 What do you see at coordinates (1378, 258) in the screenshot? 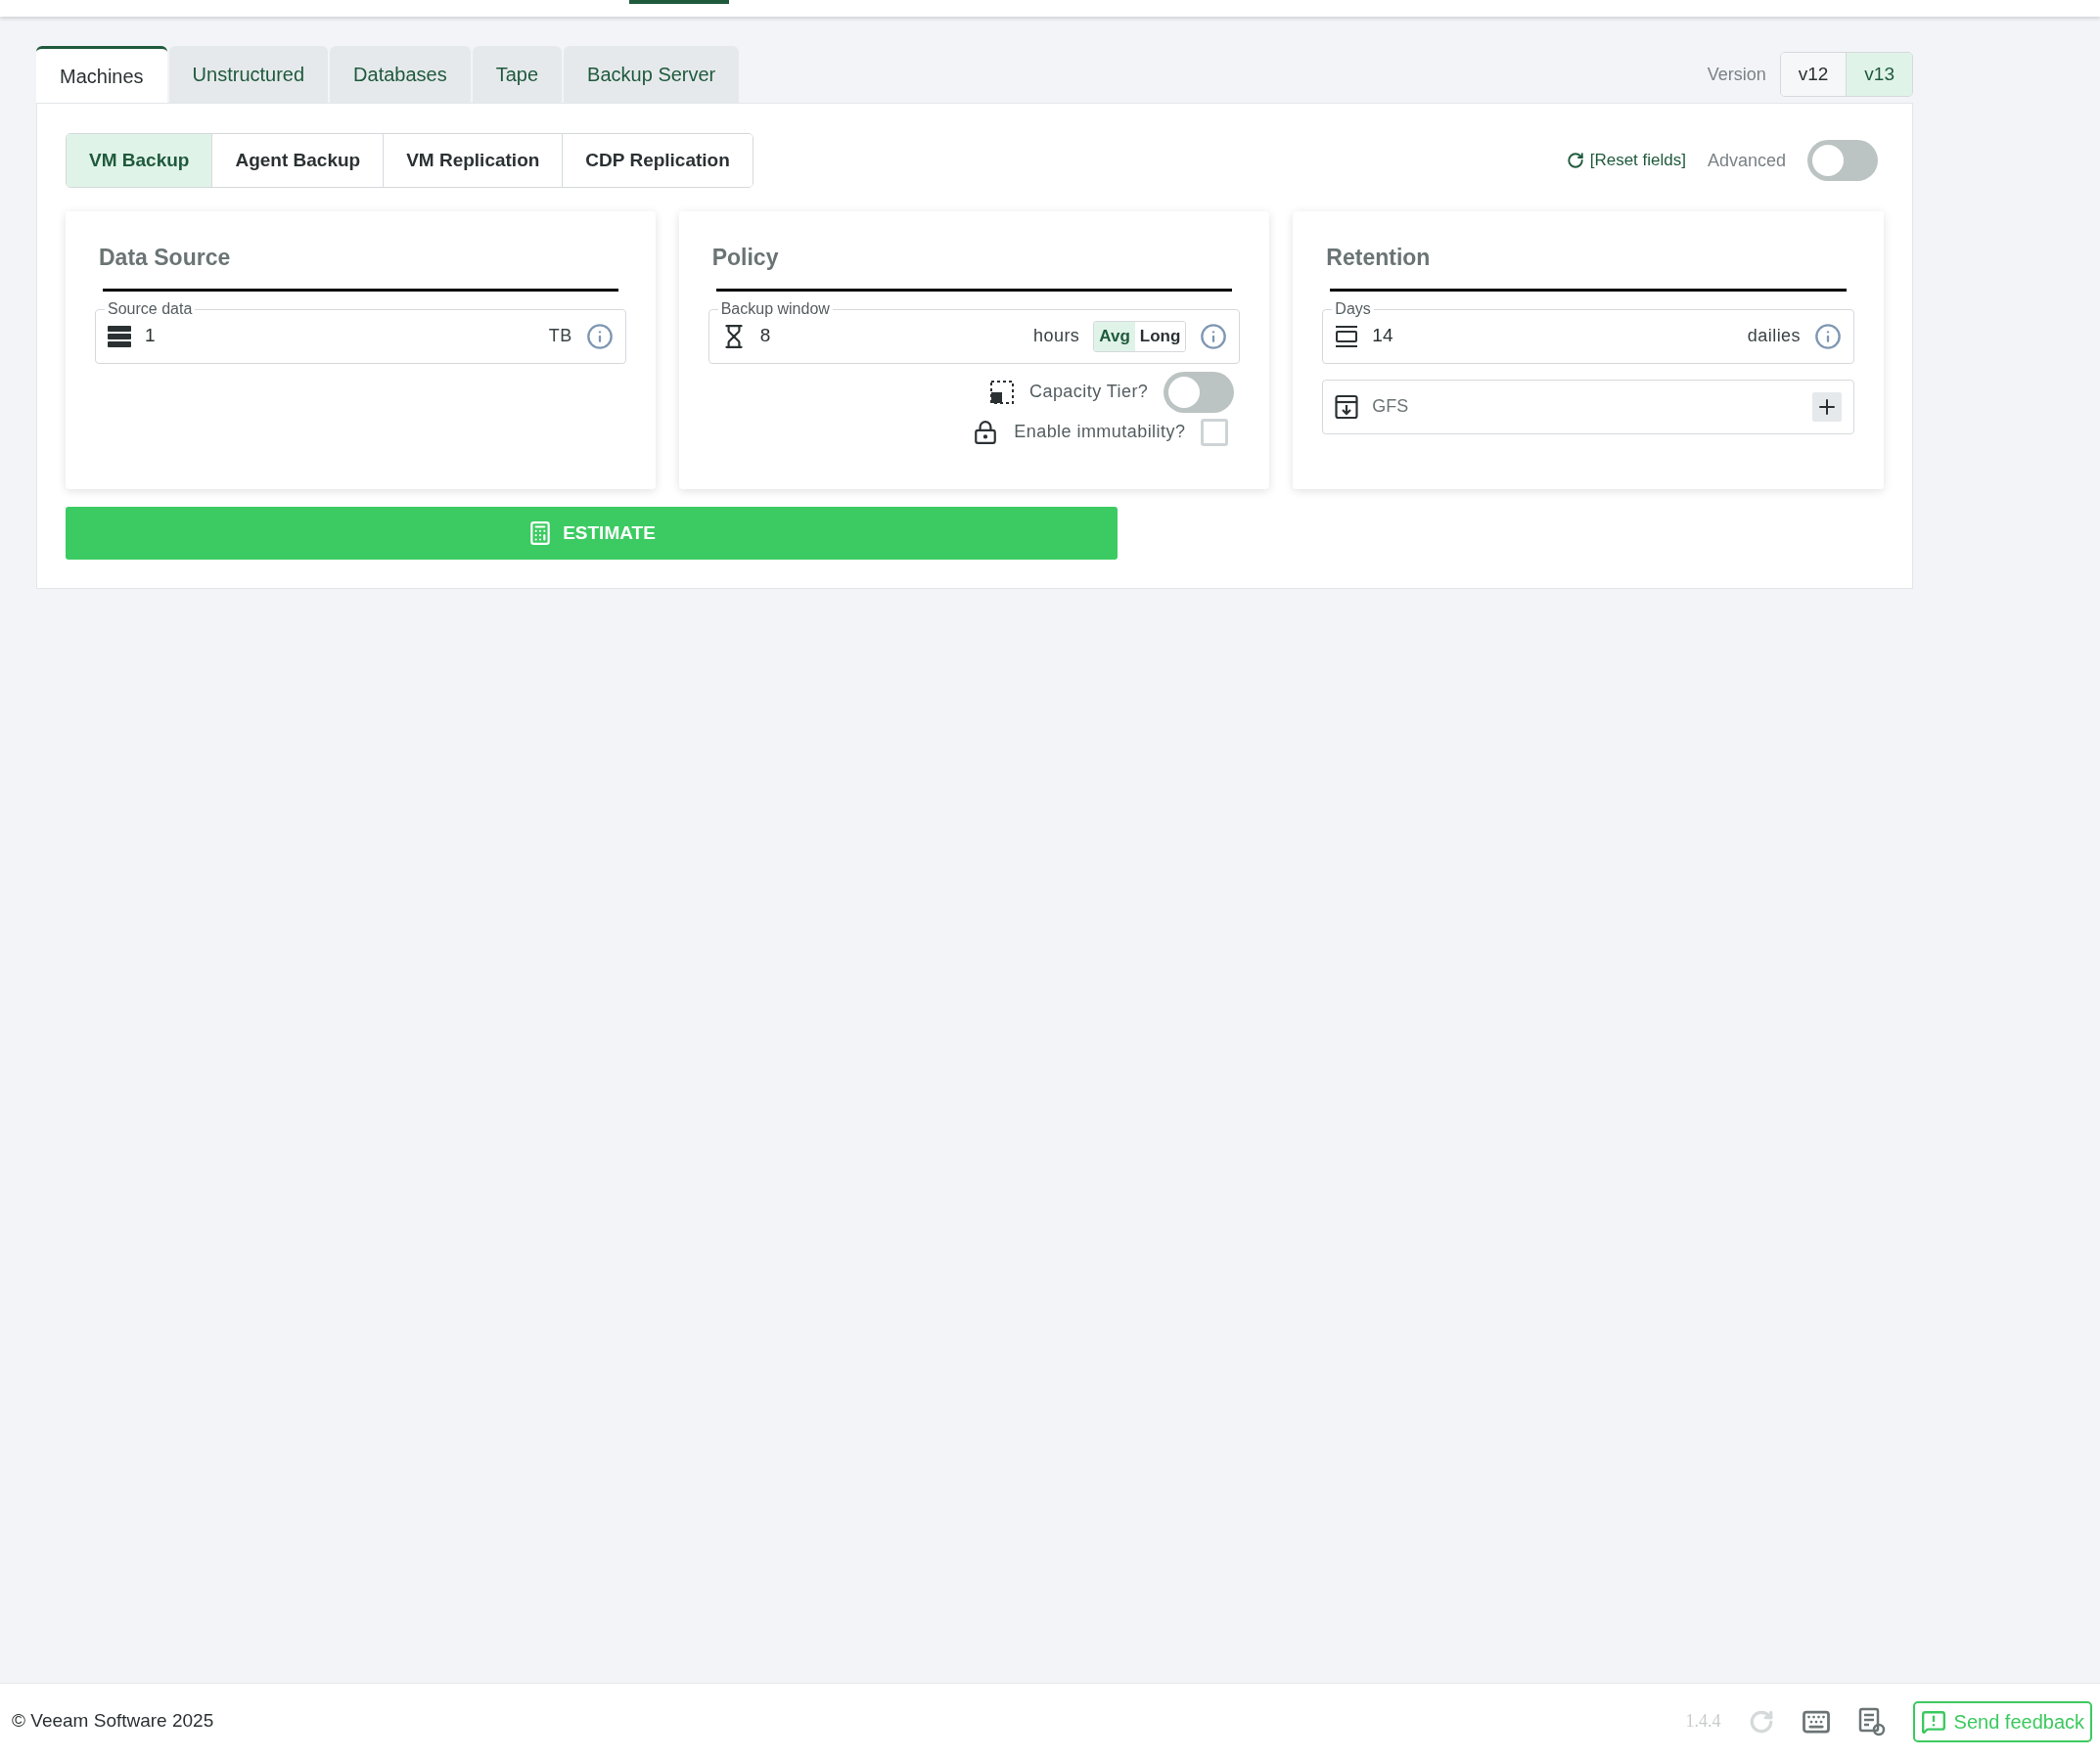
I see `card-title: Retention` at bounding box center [1378, 258].